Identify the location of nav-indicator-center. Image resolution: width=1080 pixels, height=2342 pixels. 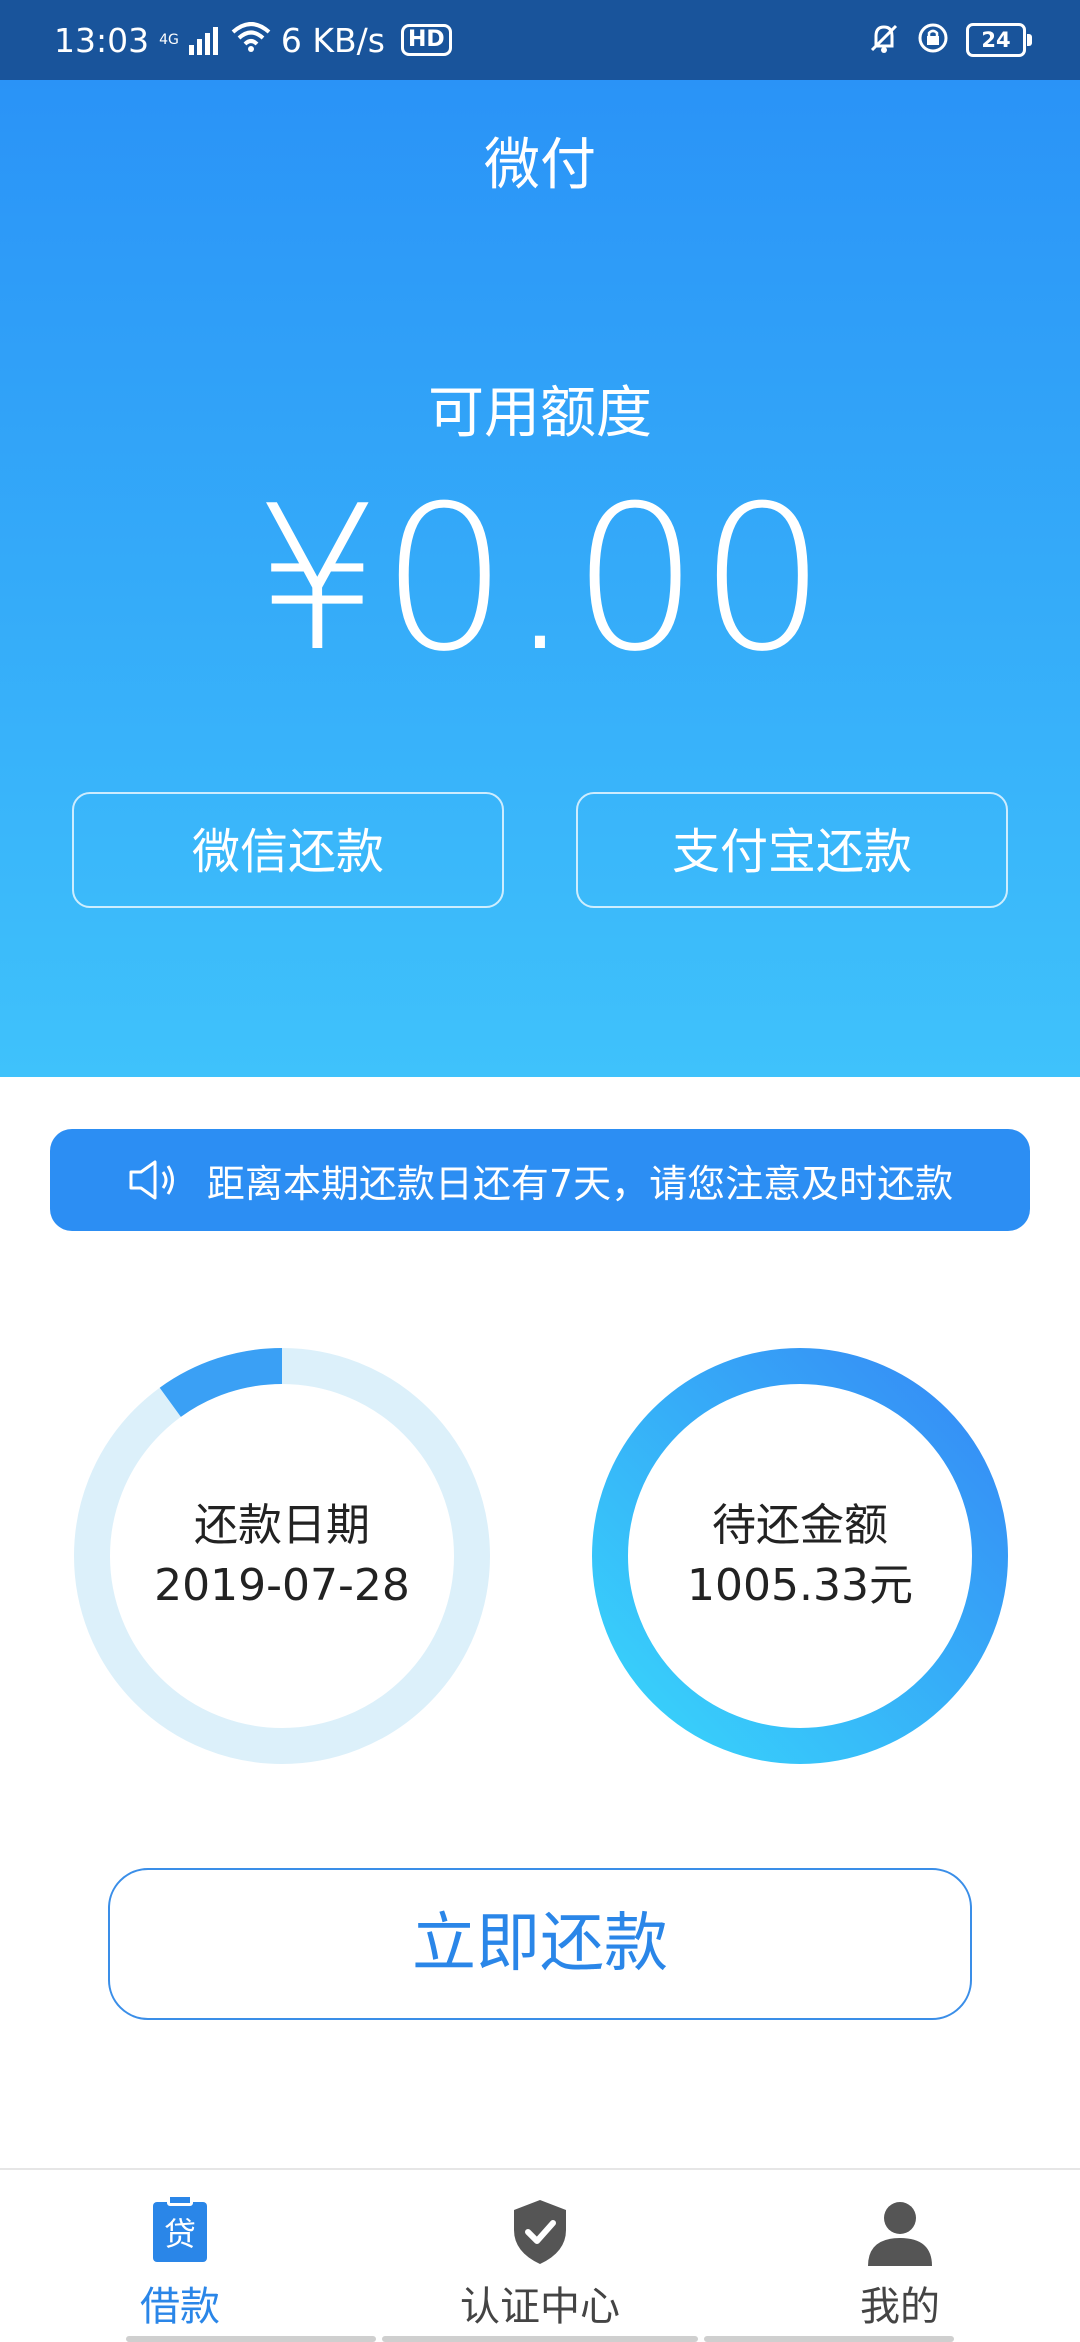
(540, 2339).